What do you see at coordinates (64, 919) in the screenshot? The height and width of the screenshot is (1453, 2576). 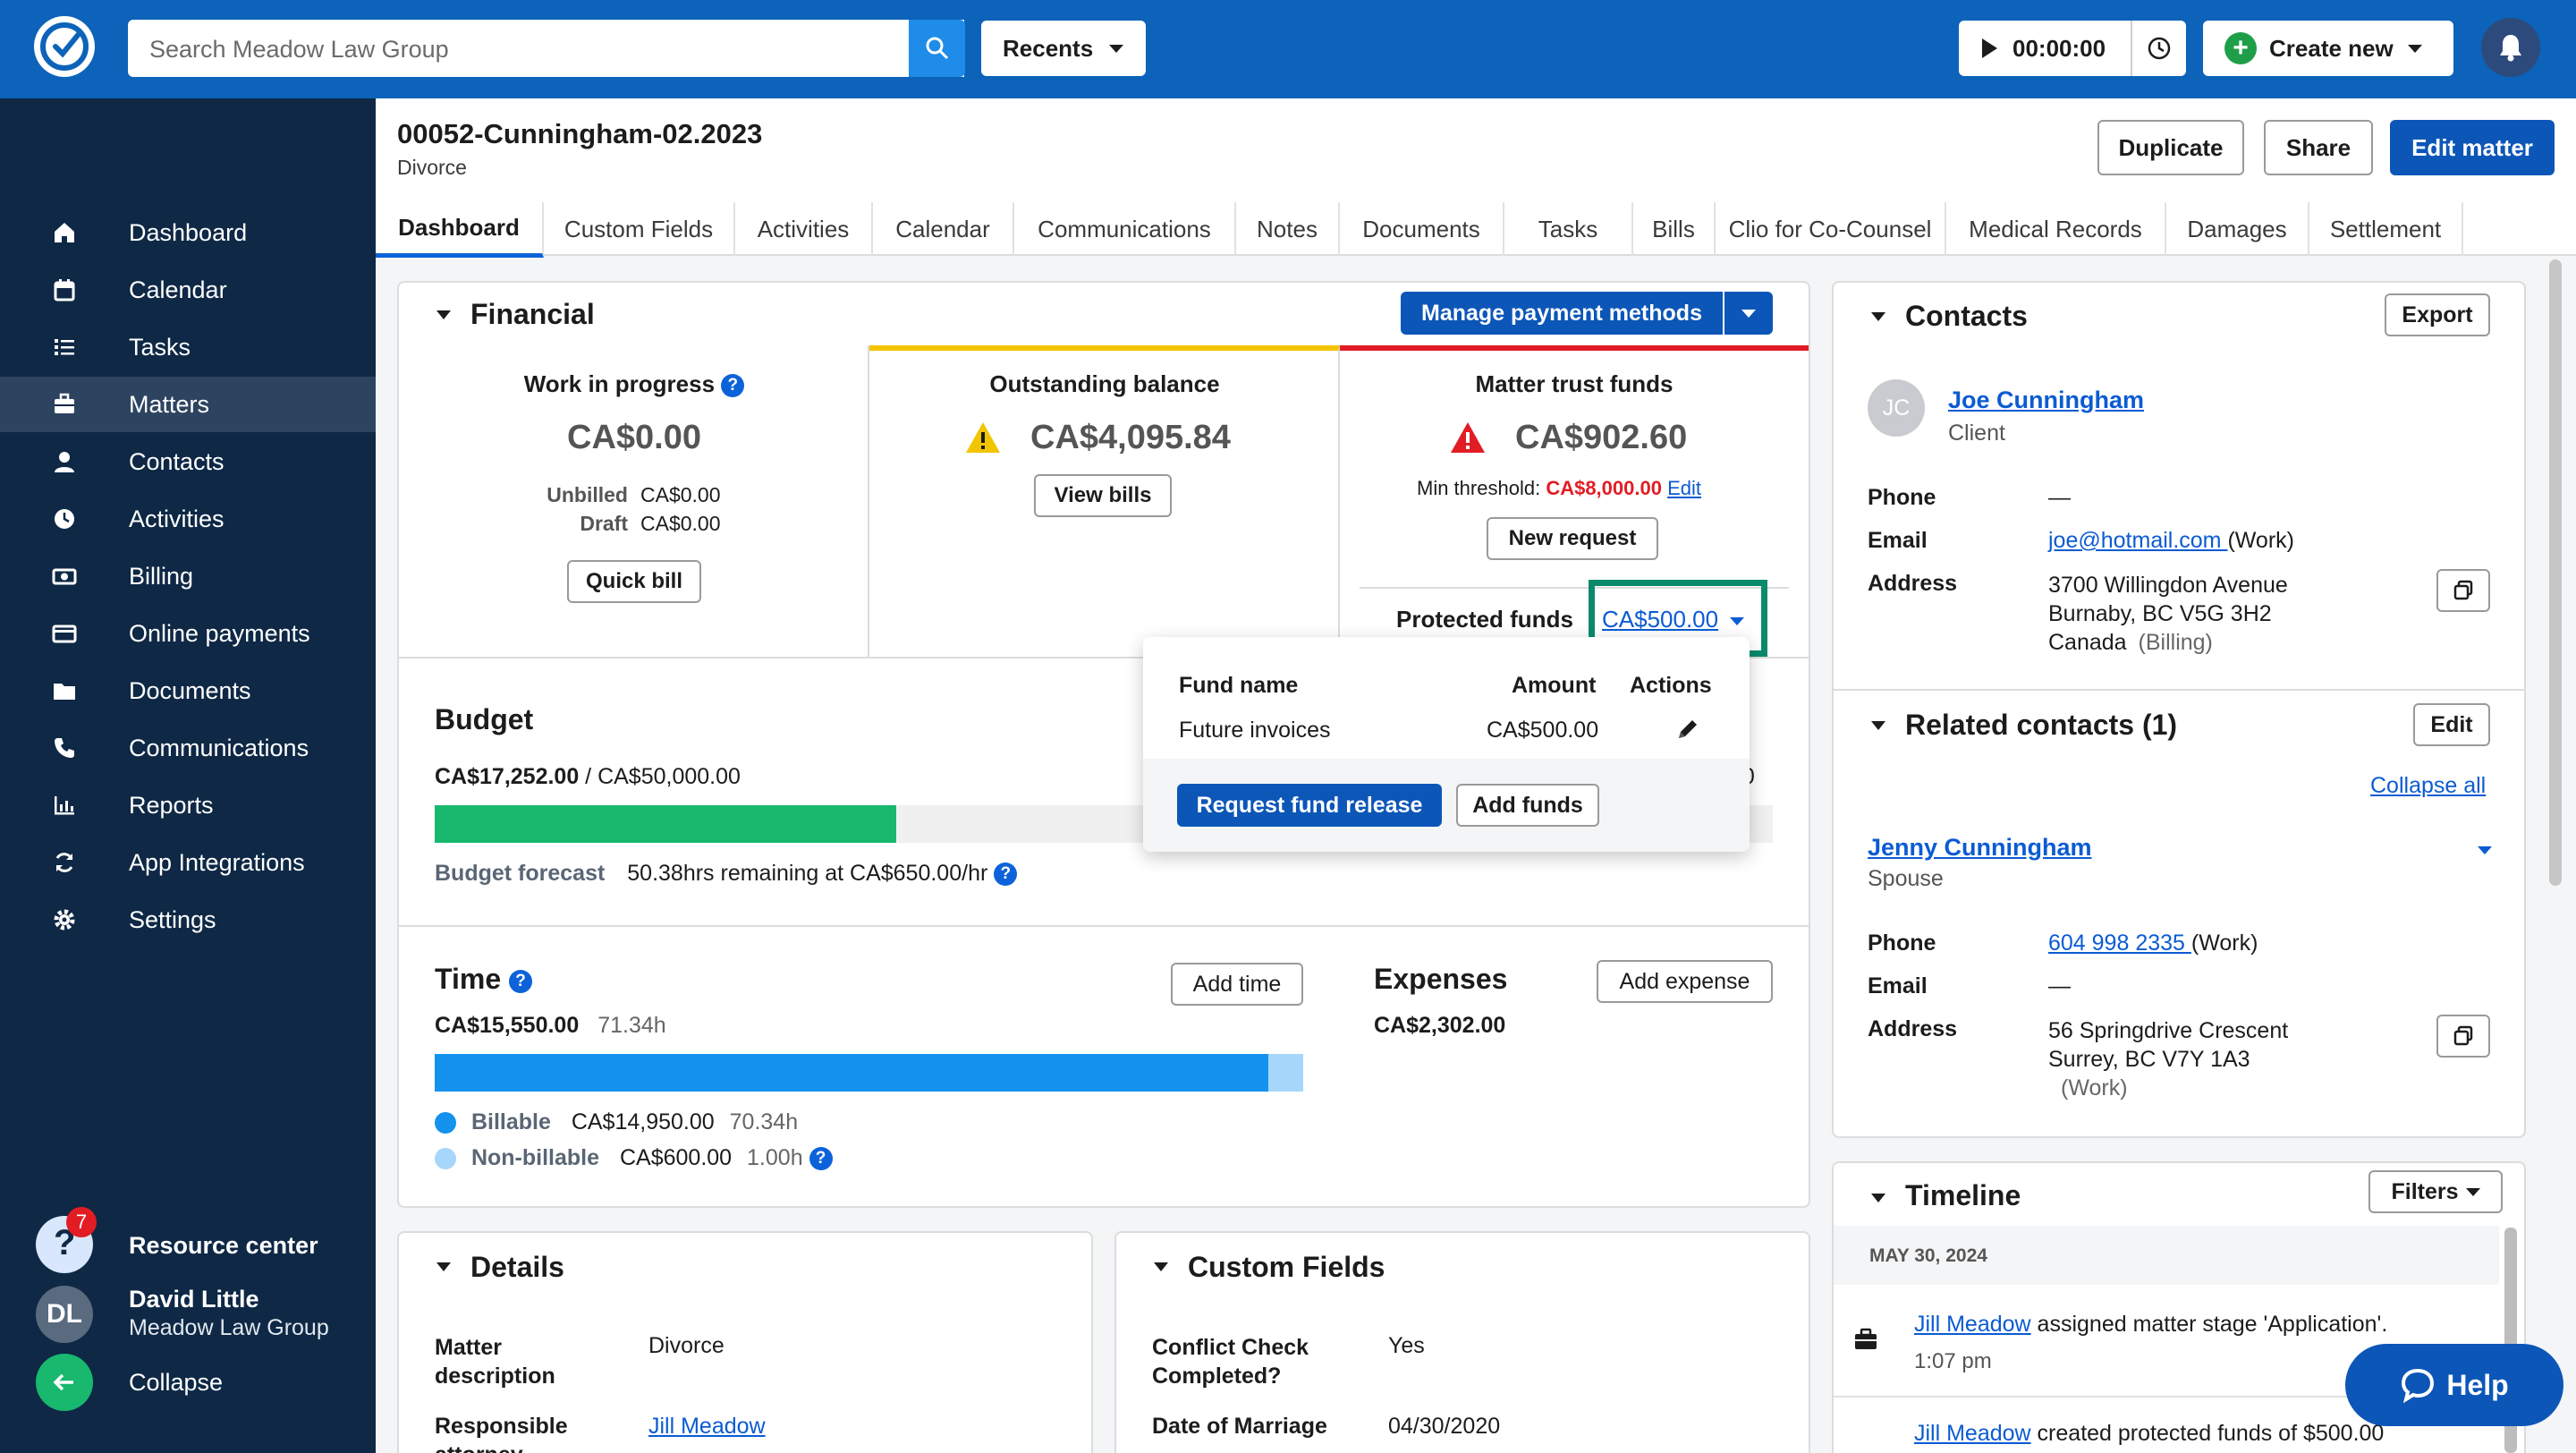 I see `gear-icon` at bounding box center [64, 919].